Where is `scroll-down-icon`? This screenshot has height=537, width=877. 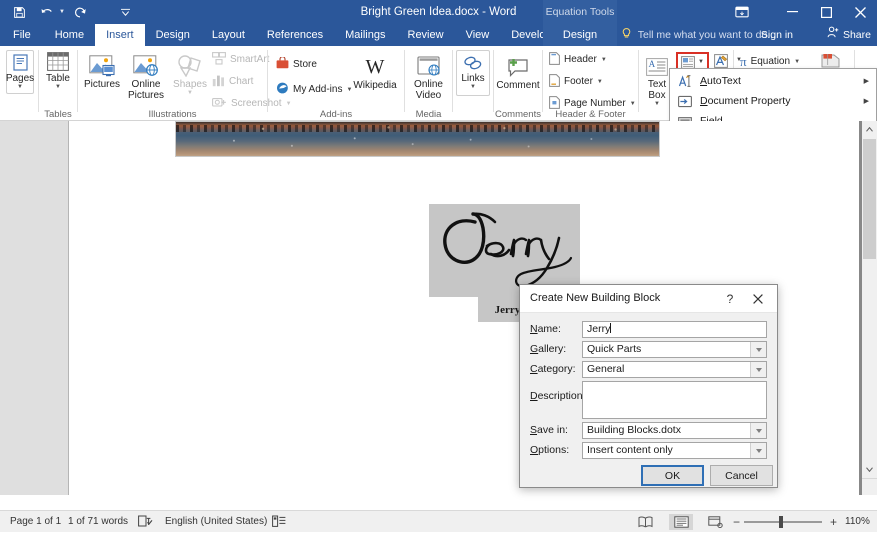 scroll-down-icon is located at coordinates (869, 469).